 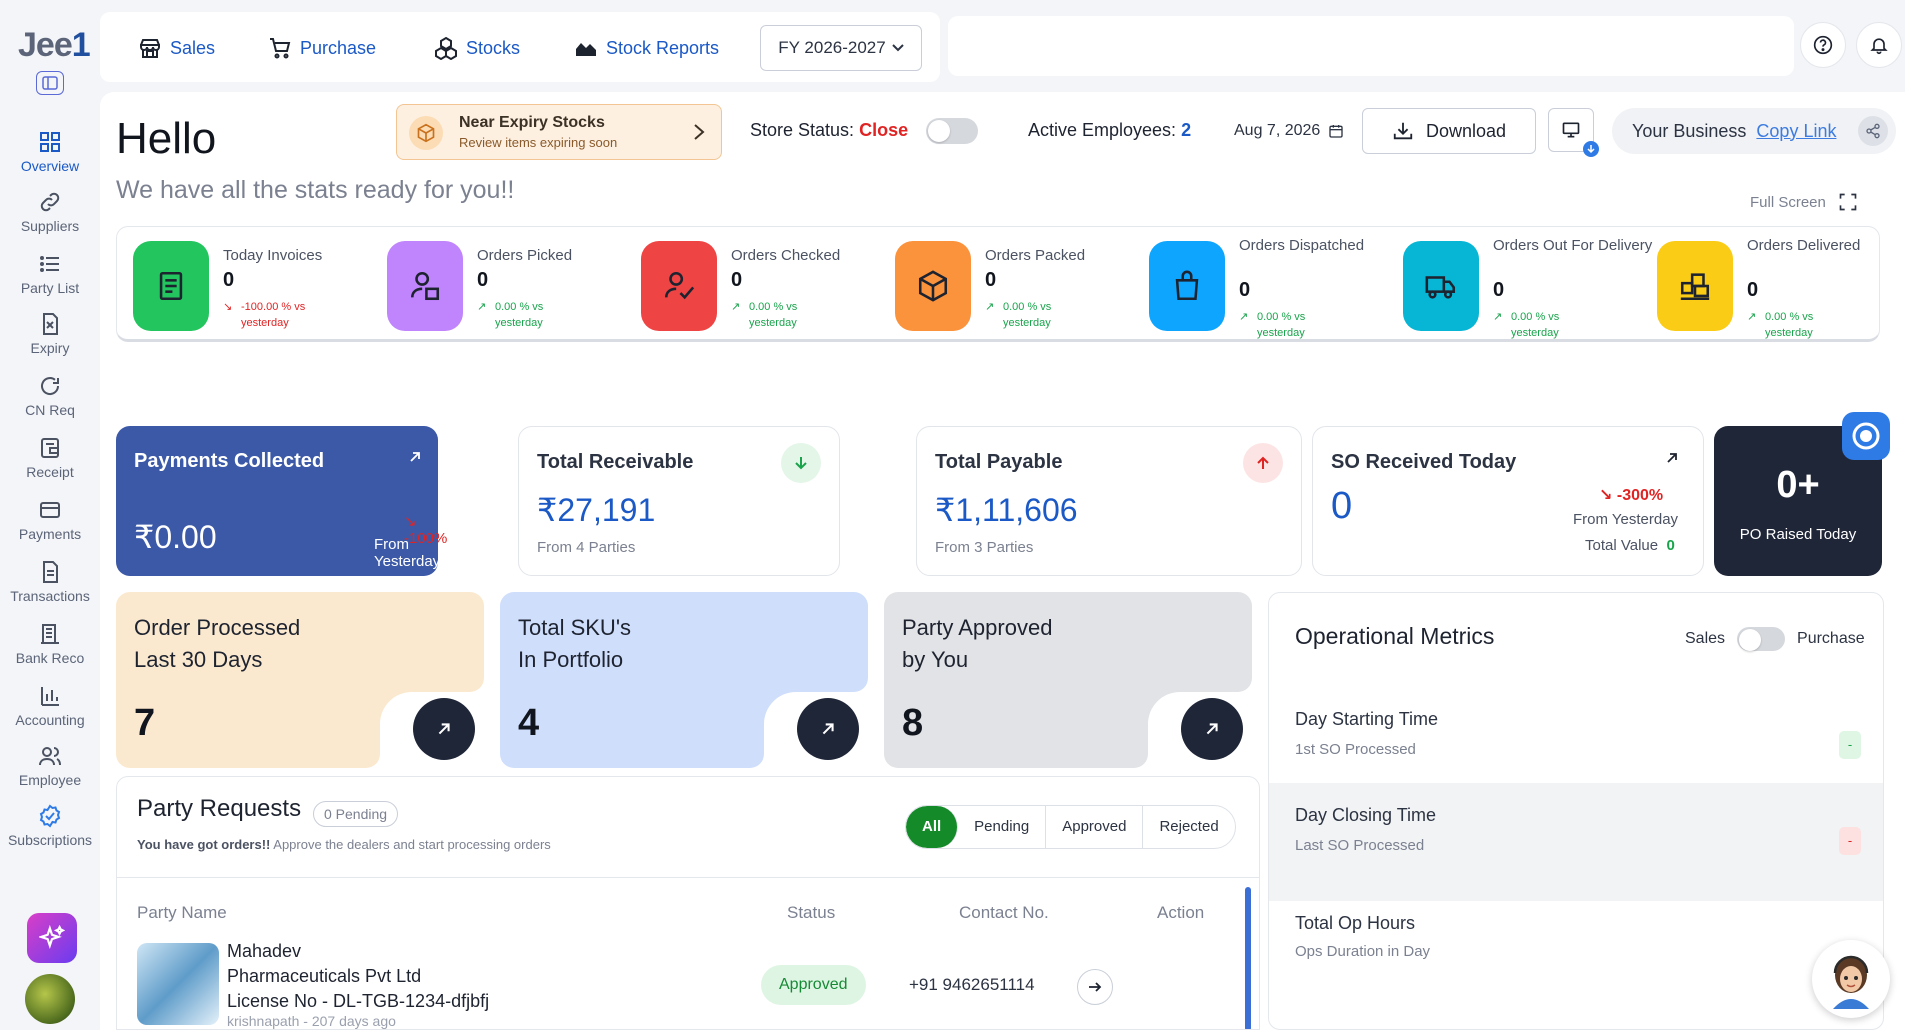 What do you see at coordinates (300, 680) in the screenshot?
I see `order-processed-card: Order Processed Last 30 Days 7` at bounding box center [300, 680].